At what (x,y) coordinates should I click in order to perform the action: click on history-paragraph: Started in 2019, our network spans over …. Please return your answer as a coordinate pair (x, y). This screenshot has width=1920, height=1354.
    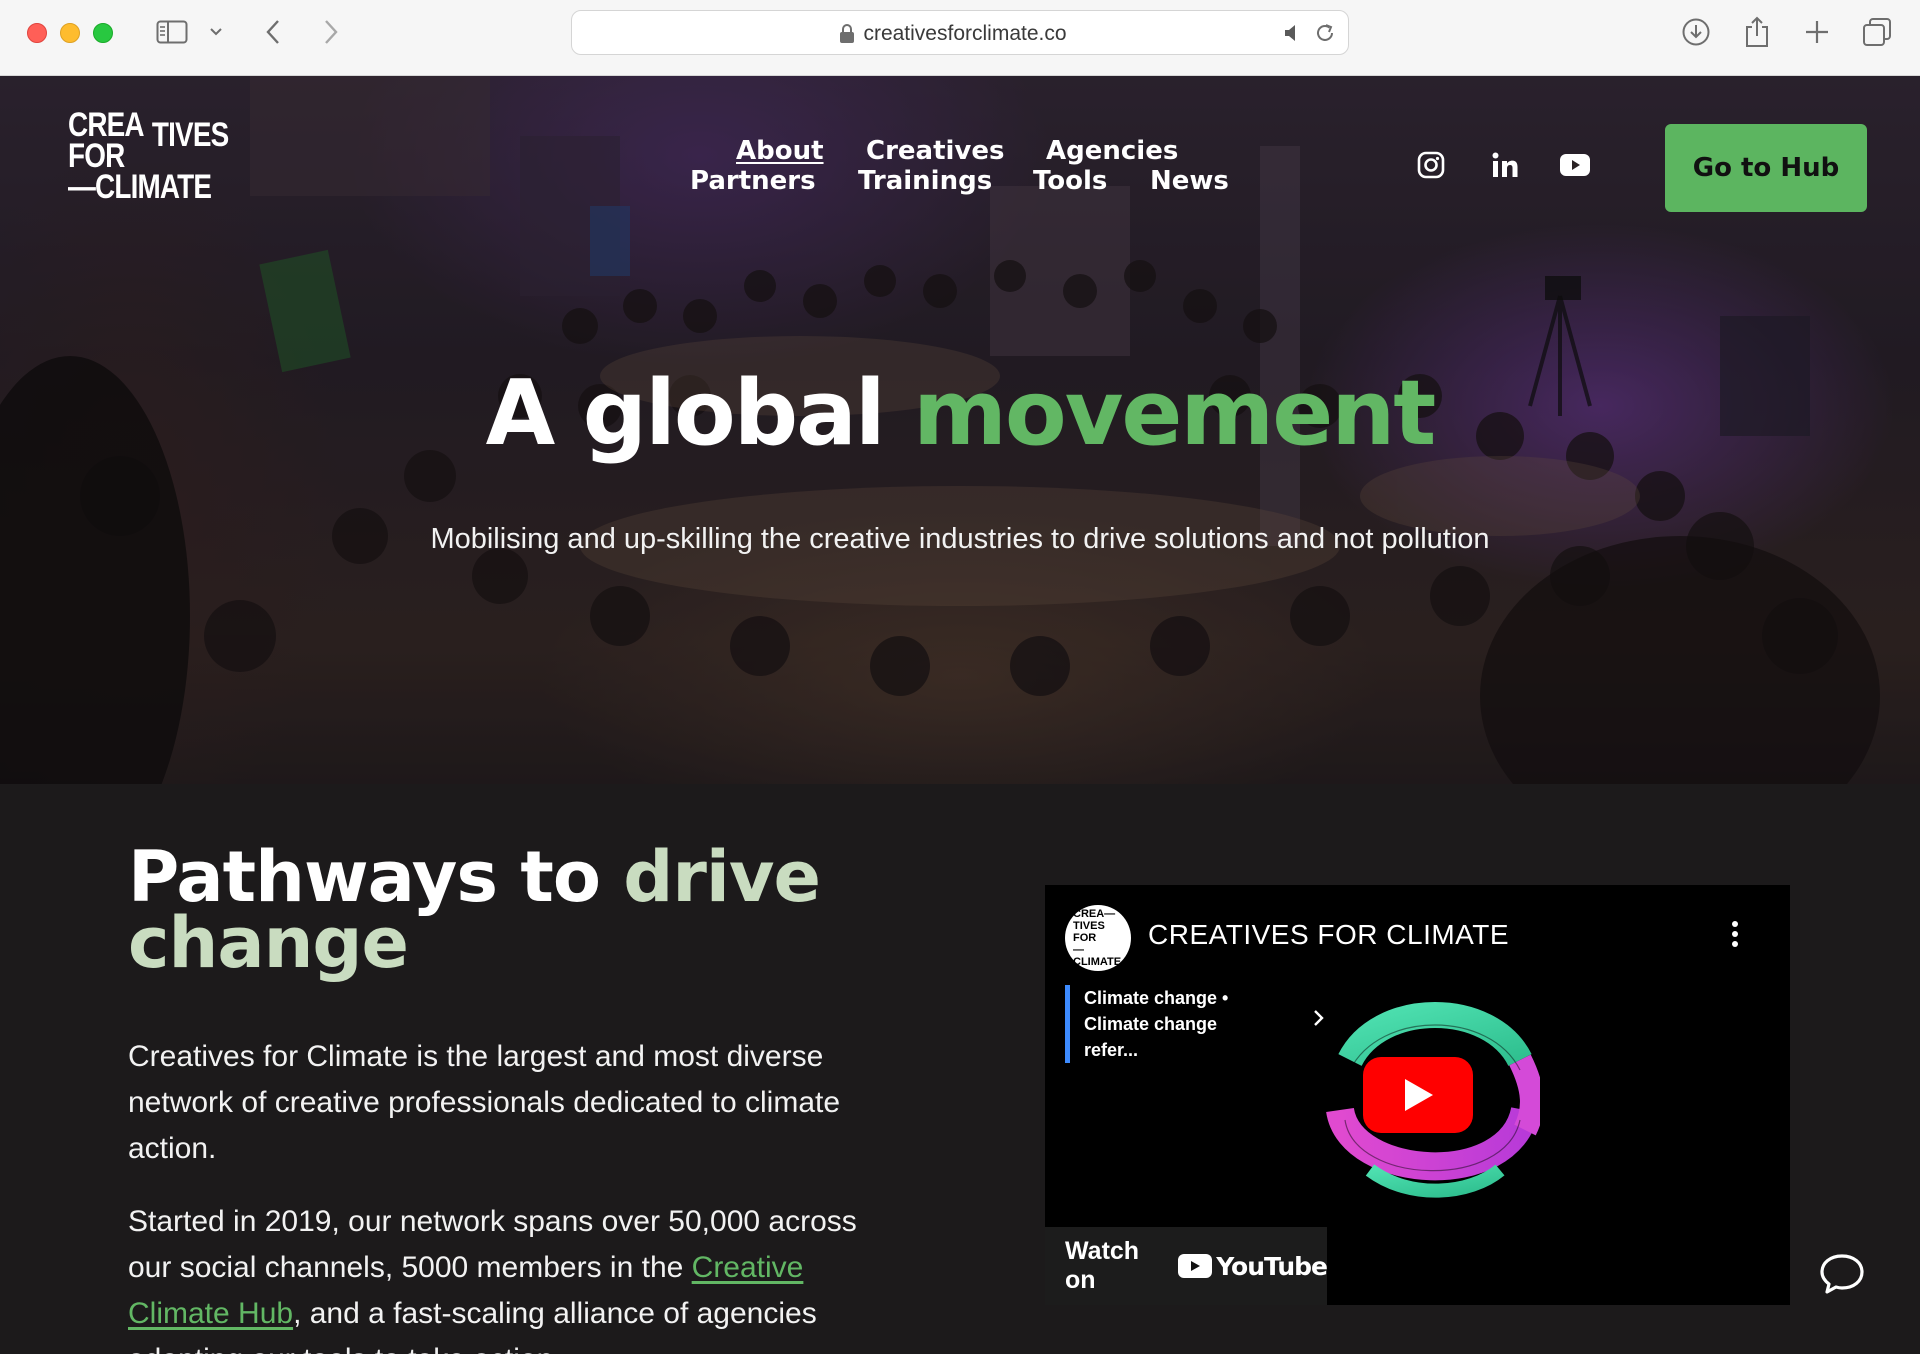
    Looking at the image, I should click on (492, 1279).